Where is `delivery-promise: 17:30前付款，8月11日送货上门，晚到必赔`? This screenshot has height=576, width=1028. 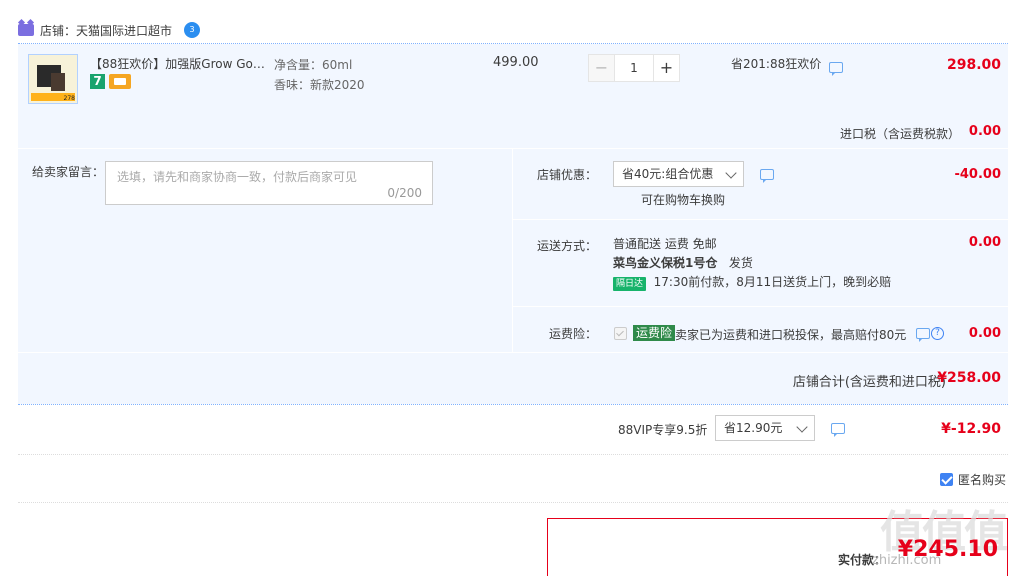
delivery-promise: 17:30前付款，8月11日送货上门，晚到必赔 is located at coordinates (772, 282).